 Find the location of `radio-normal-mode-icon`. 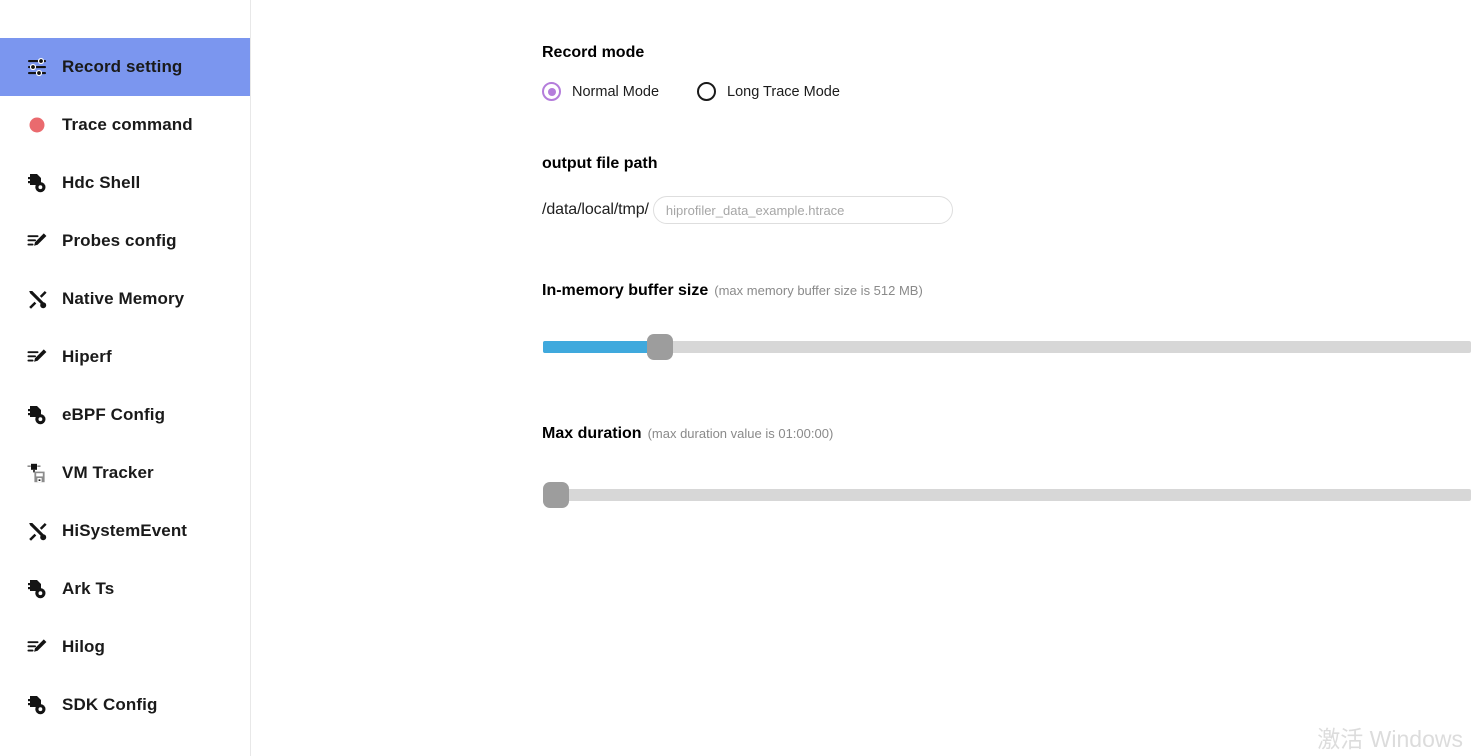

radio-normal-mode-icon is located at coordinates (551, 91).